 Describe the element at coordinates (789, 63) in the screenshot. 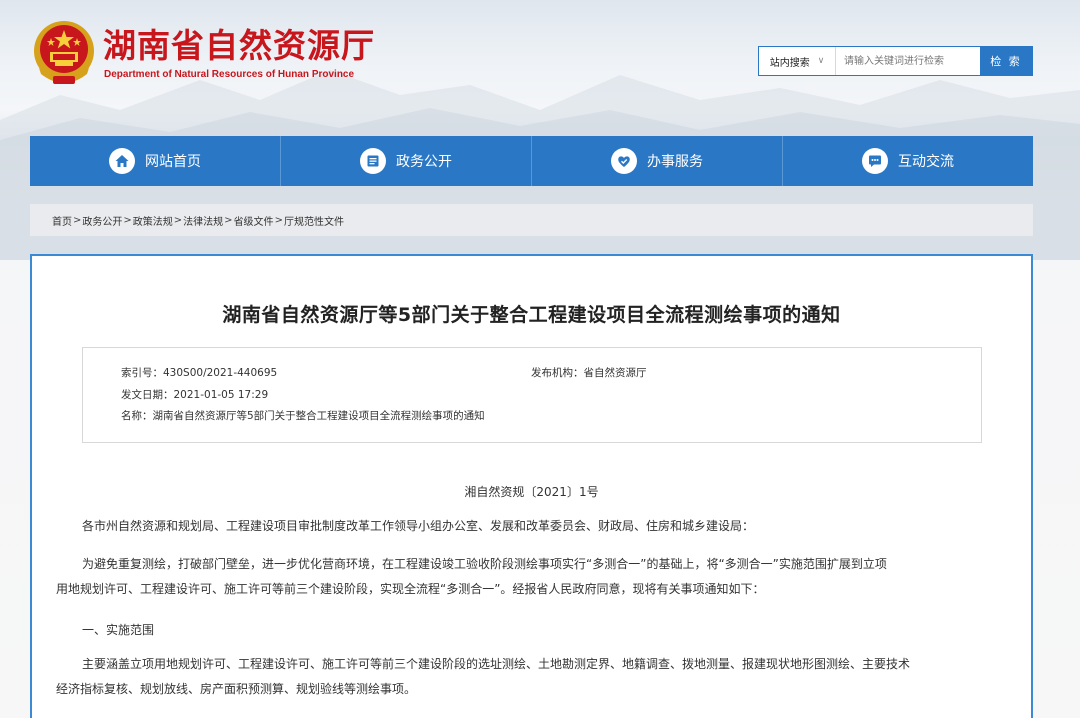

I see `search-scope-label: 站内搜索` at that location.